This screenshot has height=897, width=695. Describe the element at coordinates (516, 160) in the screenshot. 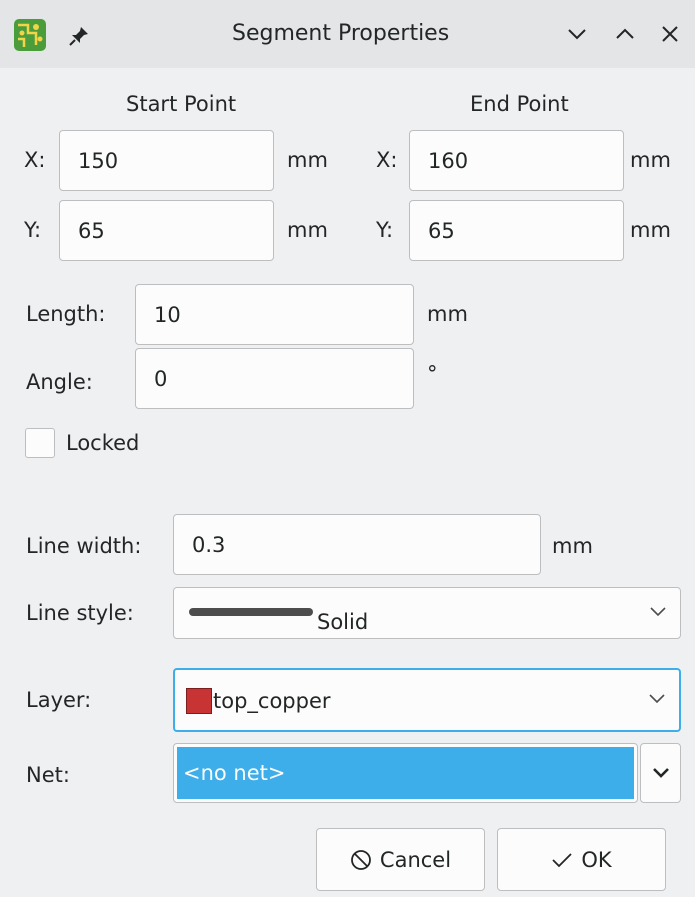

I see `end-x-input: 160` at that location.